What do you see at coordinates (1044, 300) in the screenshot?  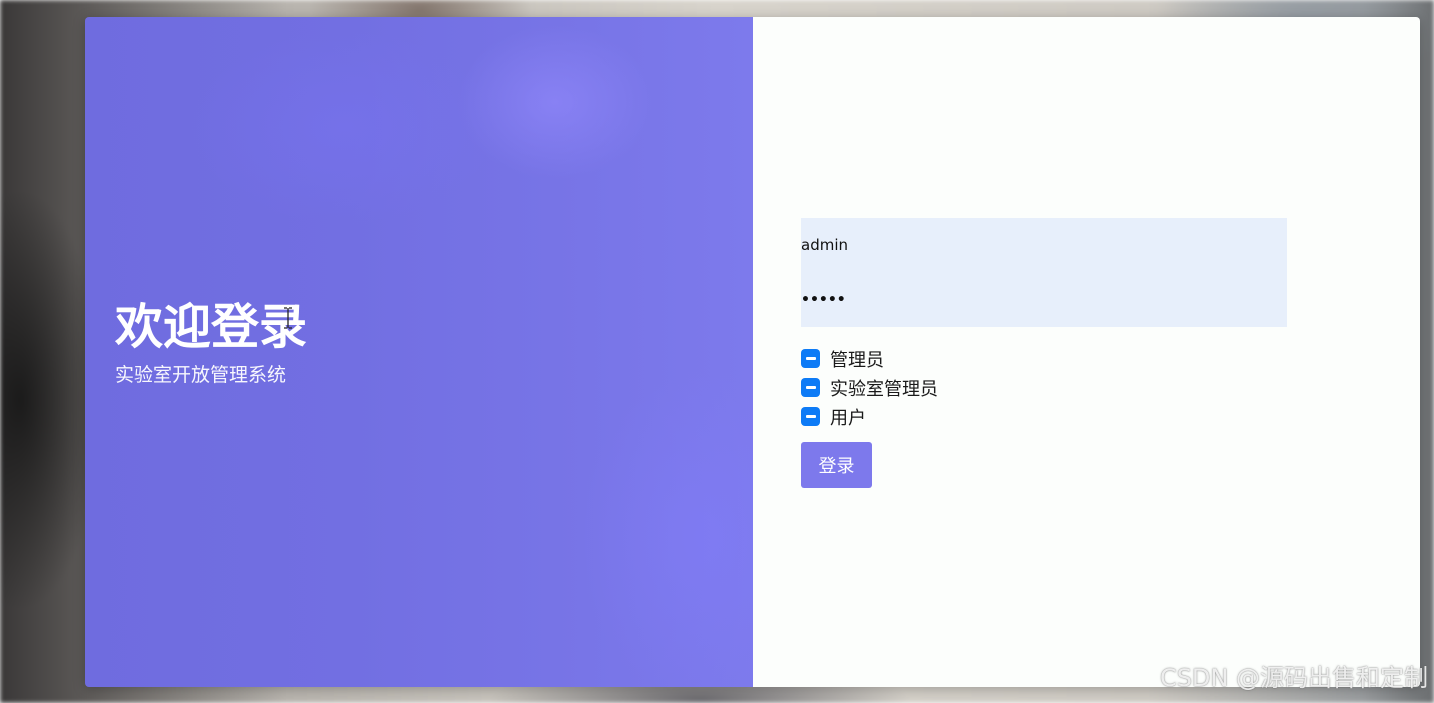 I see `password-field: •••••` at bounding box center [1044, 300].